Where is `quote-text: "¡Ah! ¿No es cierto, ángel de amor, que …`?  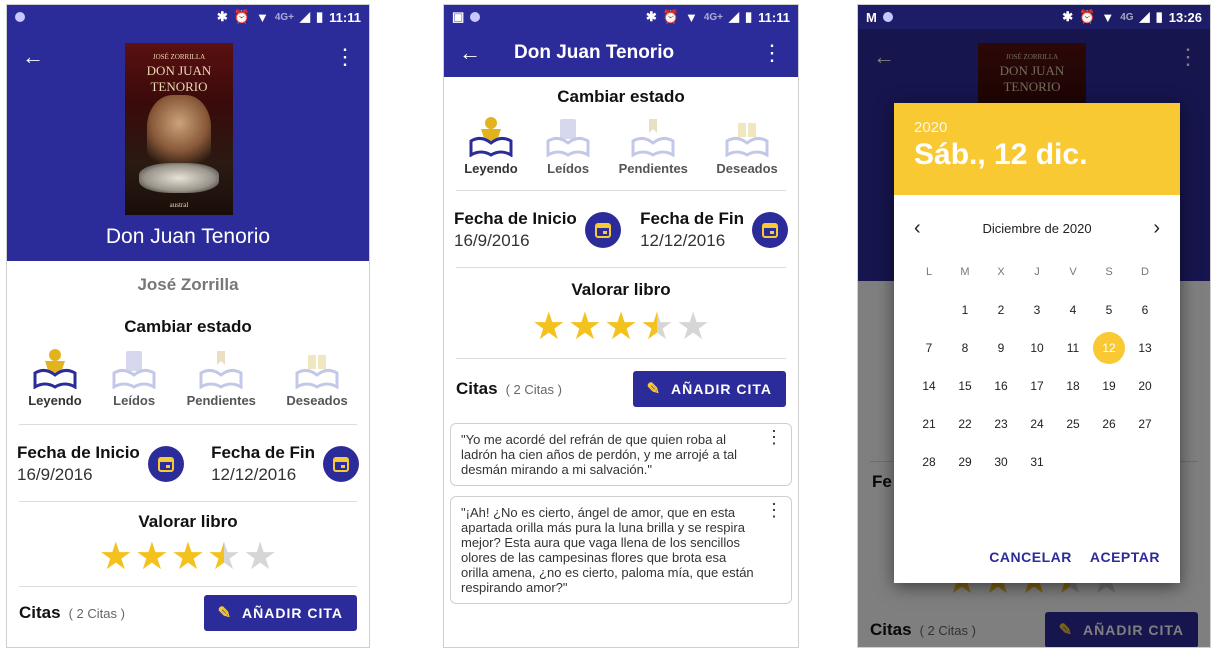
quote-text: "¡Ah! ¿No es cierto, ángel de amor, que … is located at coordinates (607, 550).